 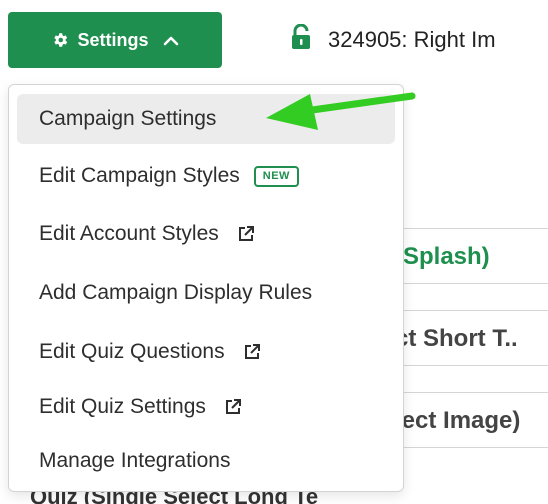 What do you see at coordinates (122, 406) in the screenshot?
I see `menu-item-label: Edit Quiz Settings` at bounding box center [122, 406].